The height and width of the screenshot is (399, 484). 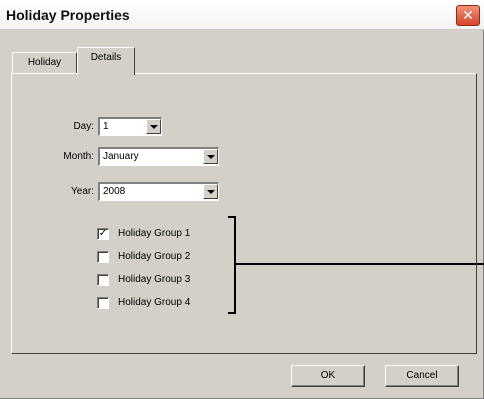 What do you see at coordinates (154, 233) in the screenshot?
I see `holiday-group-1-label: Holiday Group 1` at bounding box center [154, 233].